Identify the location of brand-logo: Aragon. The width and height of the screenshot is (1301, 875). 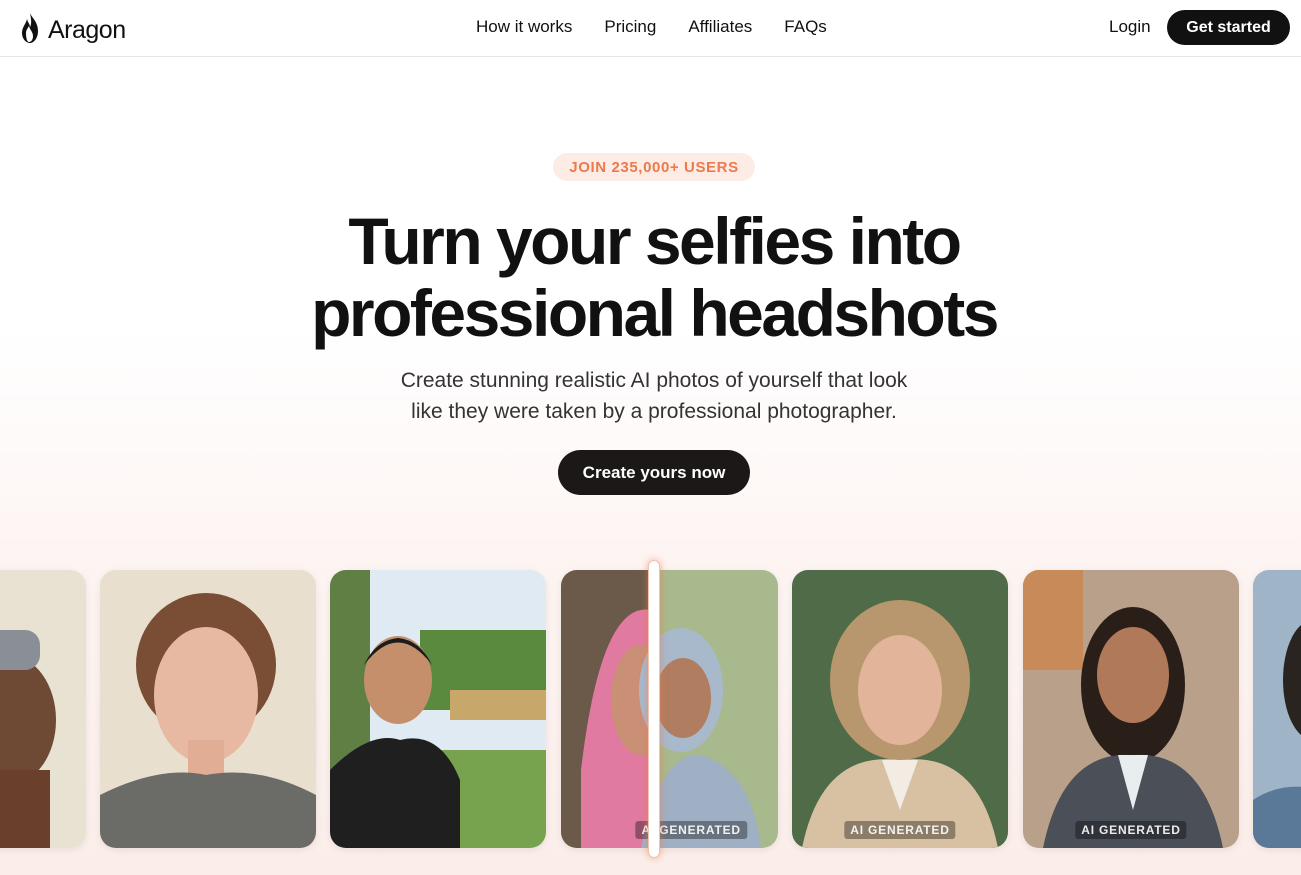
(72, 30).